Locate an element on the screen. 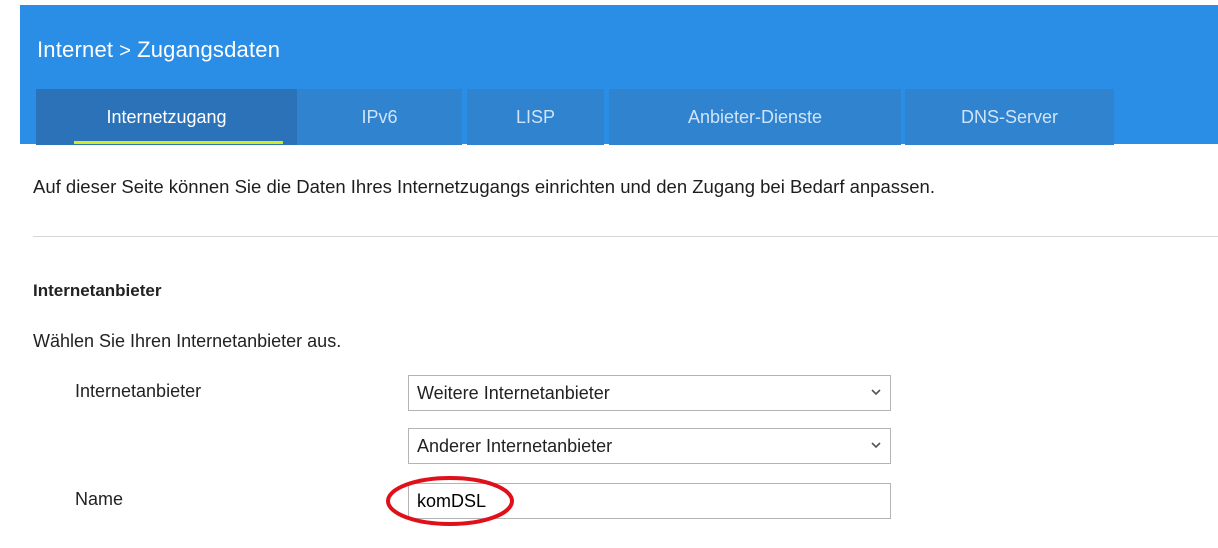 The height and width of the screenshot is (548, 1218). provider-label: Internetanbieter is located at coordinates (138, 391).